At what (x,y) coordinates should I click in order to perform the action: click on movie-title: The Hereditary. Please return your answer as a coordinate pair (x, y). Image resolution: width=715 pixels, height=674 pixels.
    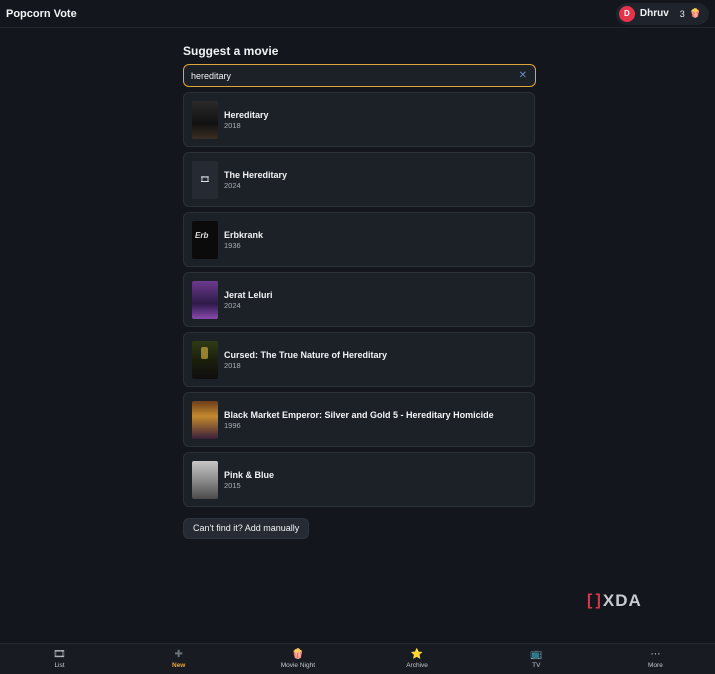
    Looking at the image, I should click on (256, 174).